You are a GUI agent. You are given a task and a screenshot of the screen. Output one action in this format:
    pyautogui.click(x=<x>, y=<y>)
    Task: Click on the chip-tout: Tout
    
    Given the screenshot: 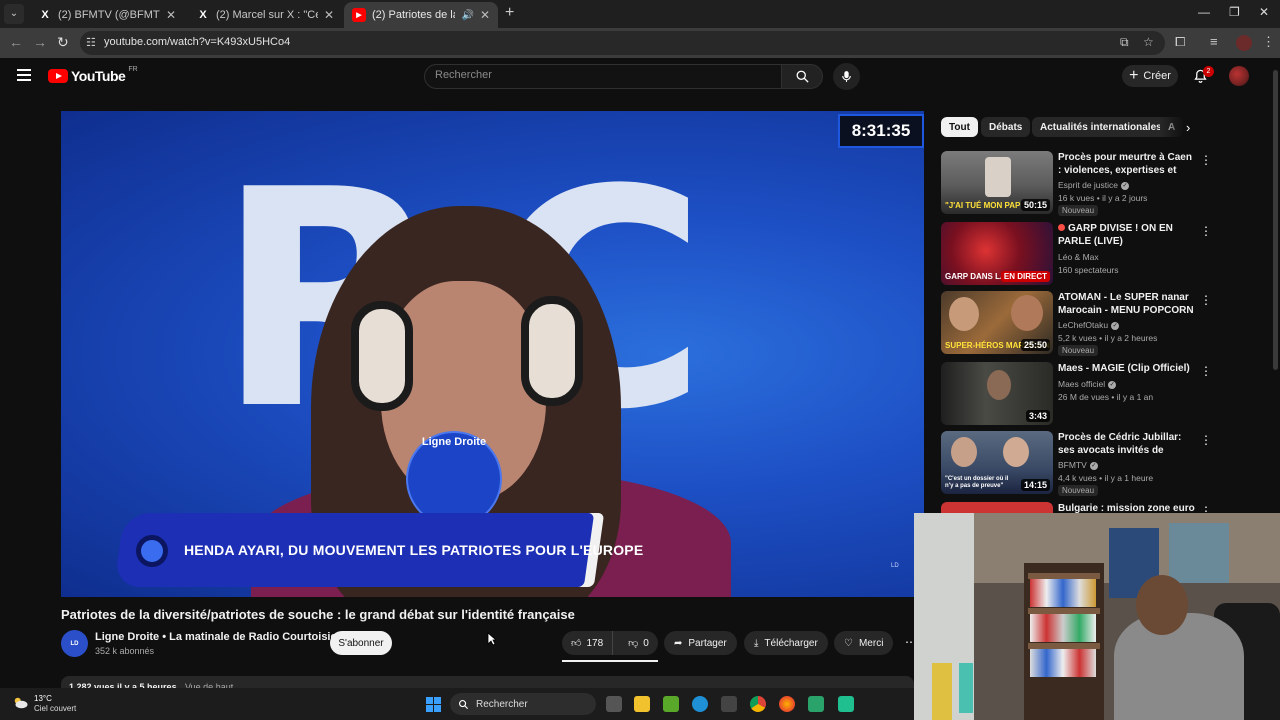 What is the action you would take?
    pyautogui.click(x=959, y=127)
    